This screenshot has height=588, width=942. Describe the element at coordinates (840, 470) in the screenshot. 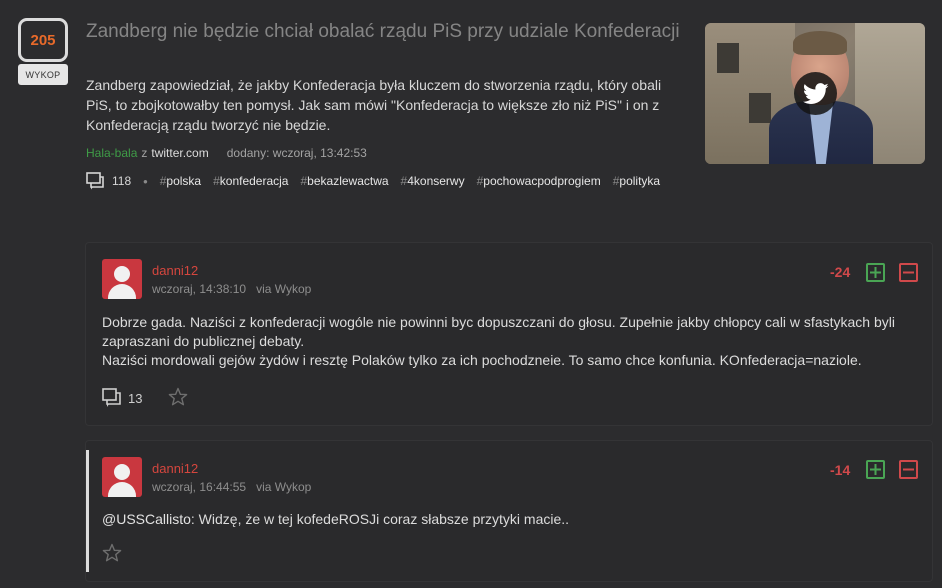

I see `comment-score: -14` at that location.